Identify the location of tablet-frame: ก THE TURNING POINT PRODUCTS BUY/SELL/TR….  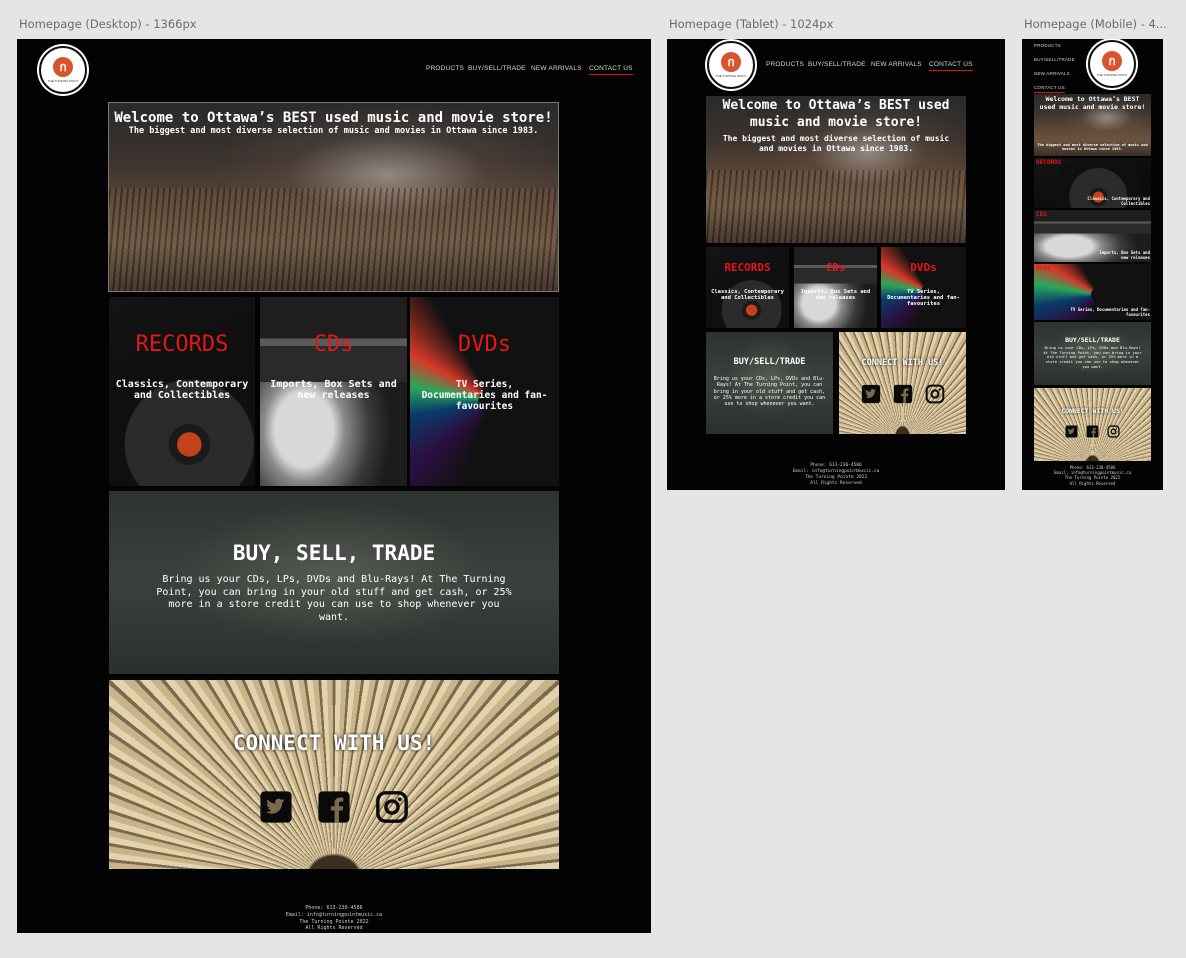
(836, 264).